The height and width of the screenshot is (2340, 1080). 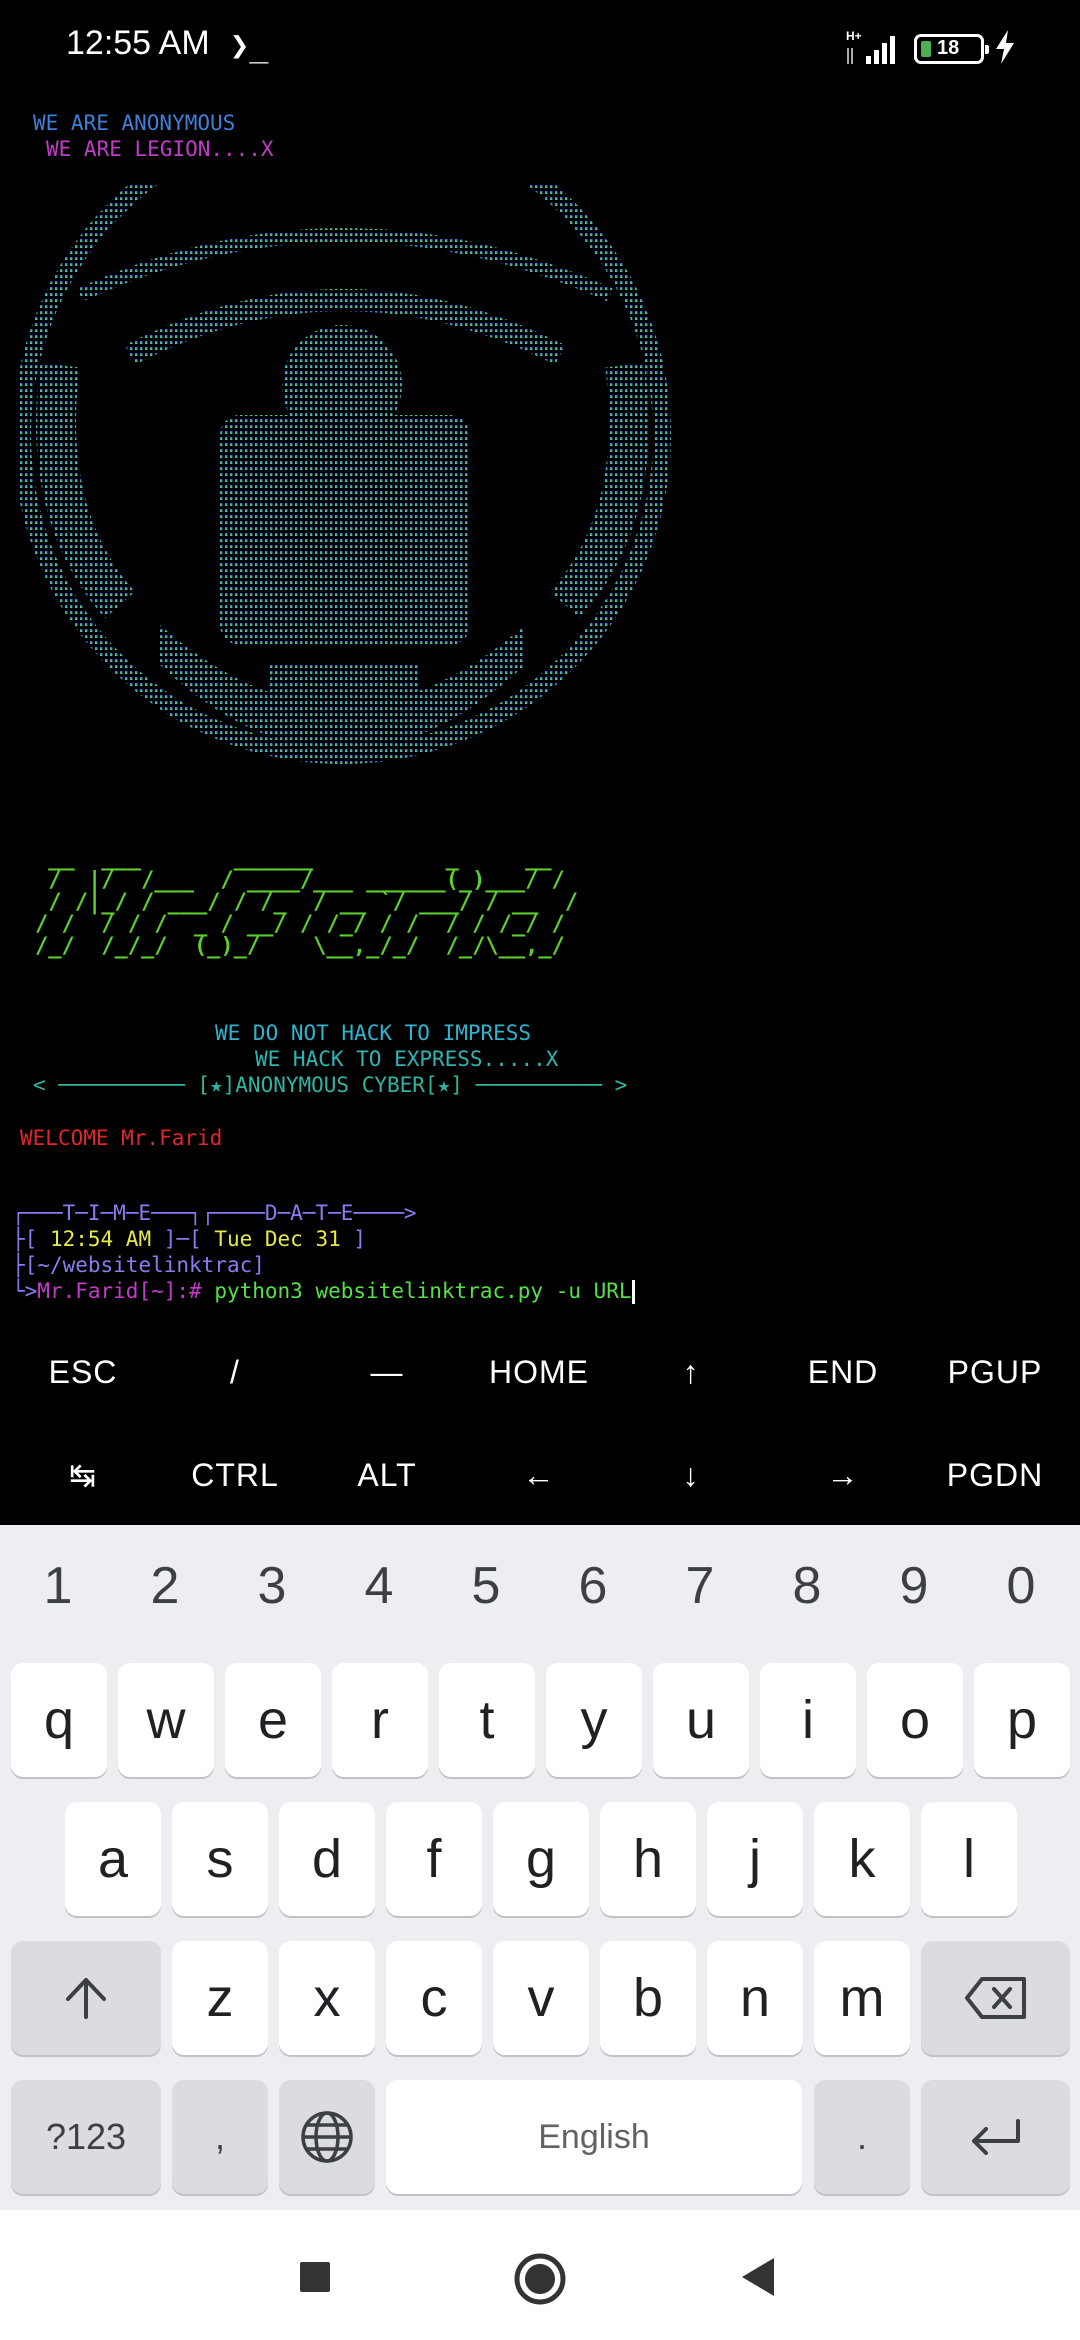 What do you see at coordinates (948, 48) in the screenshot?
I see `battery-level: 18` at bounding box center [948, 48].